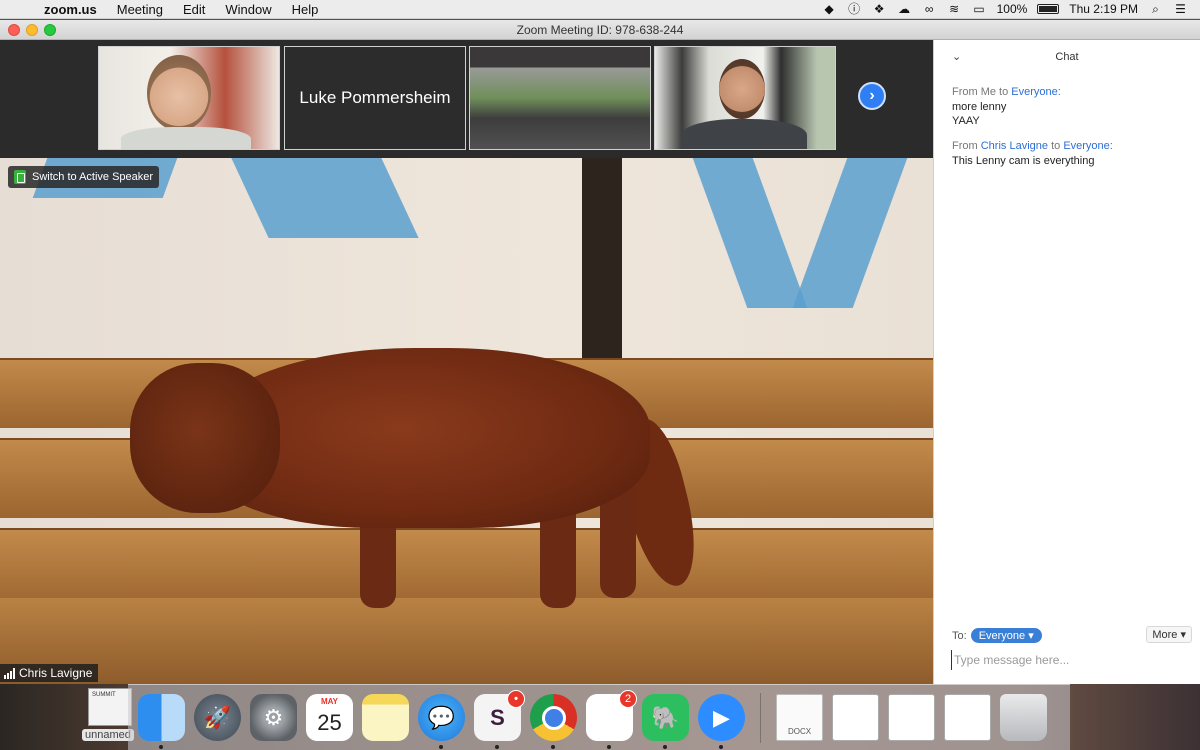 This screenshot has width=1200, height=750. I want to click on sender-link: Chris Lavigne, so click(1014, 146).